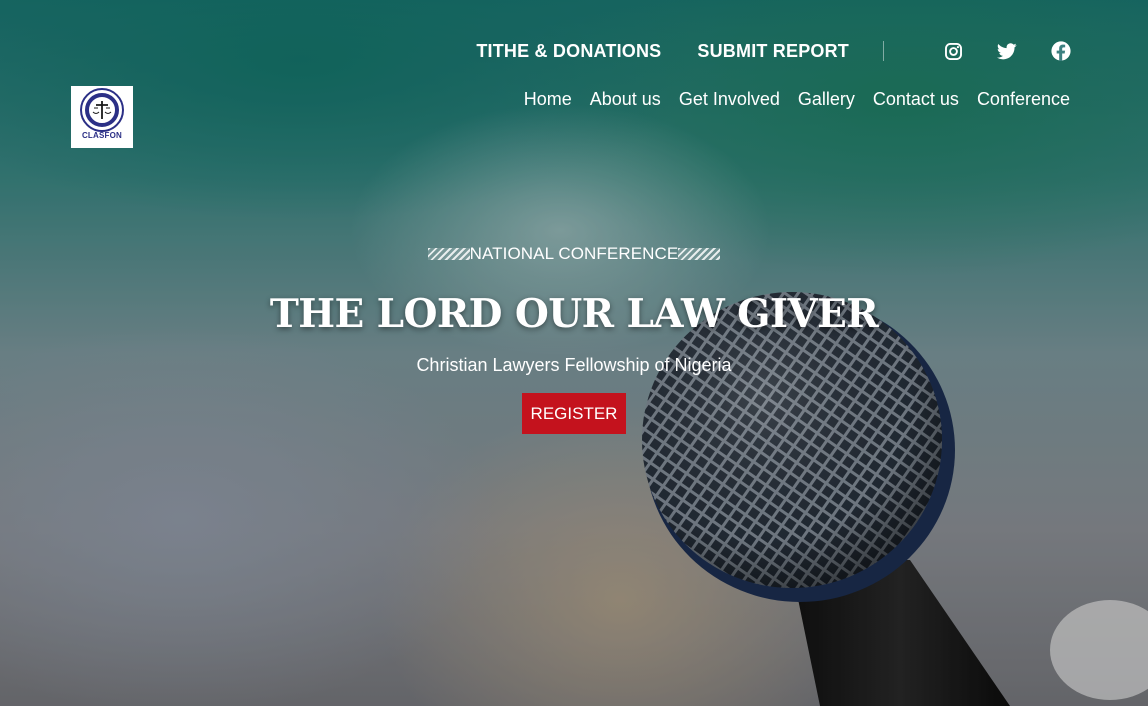 This screenshot has width=1148, height=706. Describe the element at coordinates (625, 99) in the screenshot. I see `nav-about-us: About us` at that location.